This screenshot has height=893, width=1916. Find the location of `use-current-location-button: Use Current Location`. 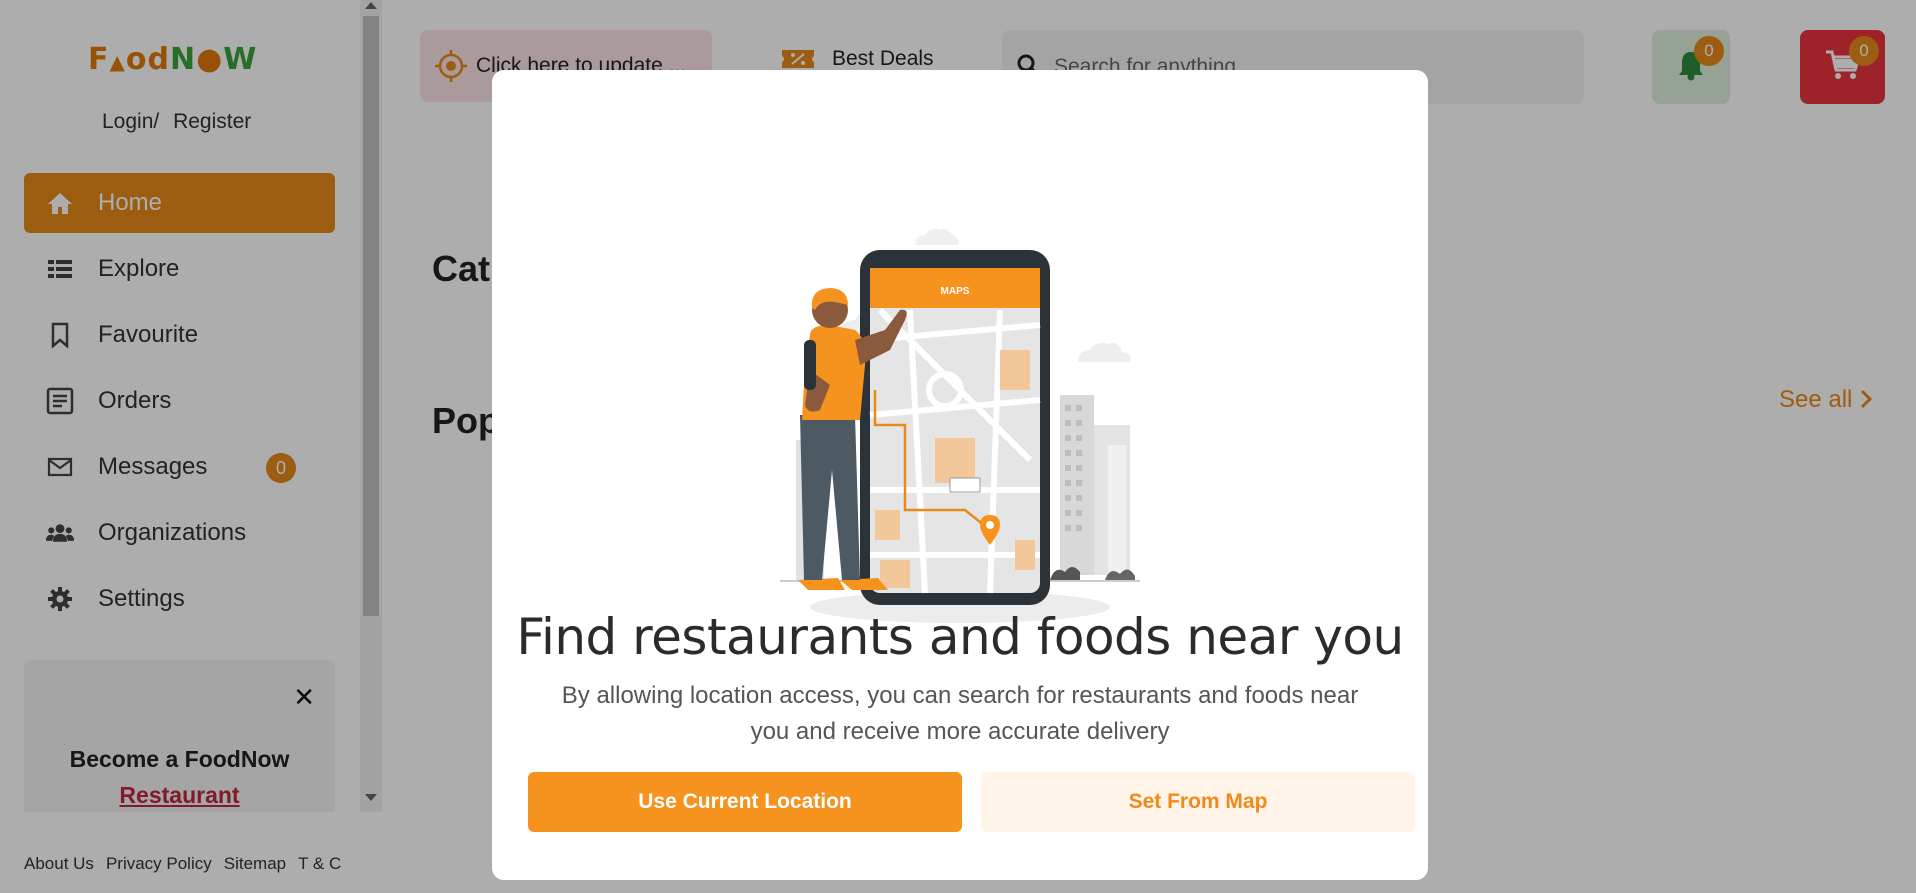

use-current-location-button: Use Current Location is located at coordinates (745, 802).